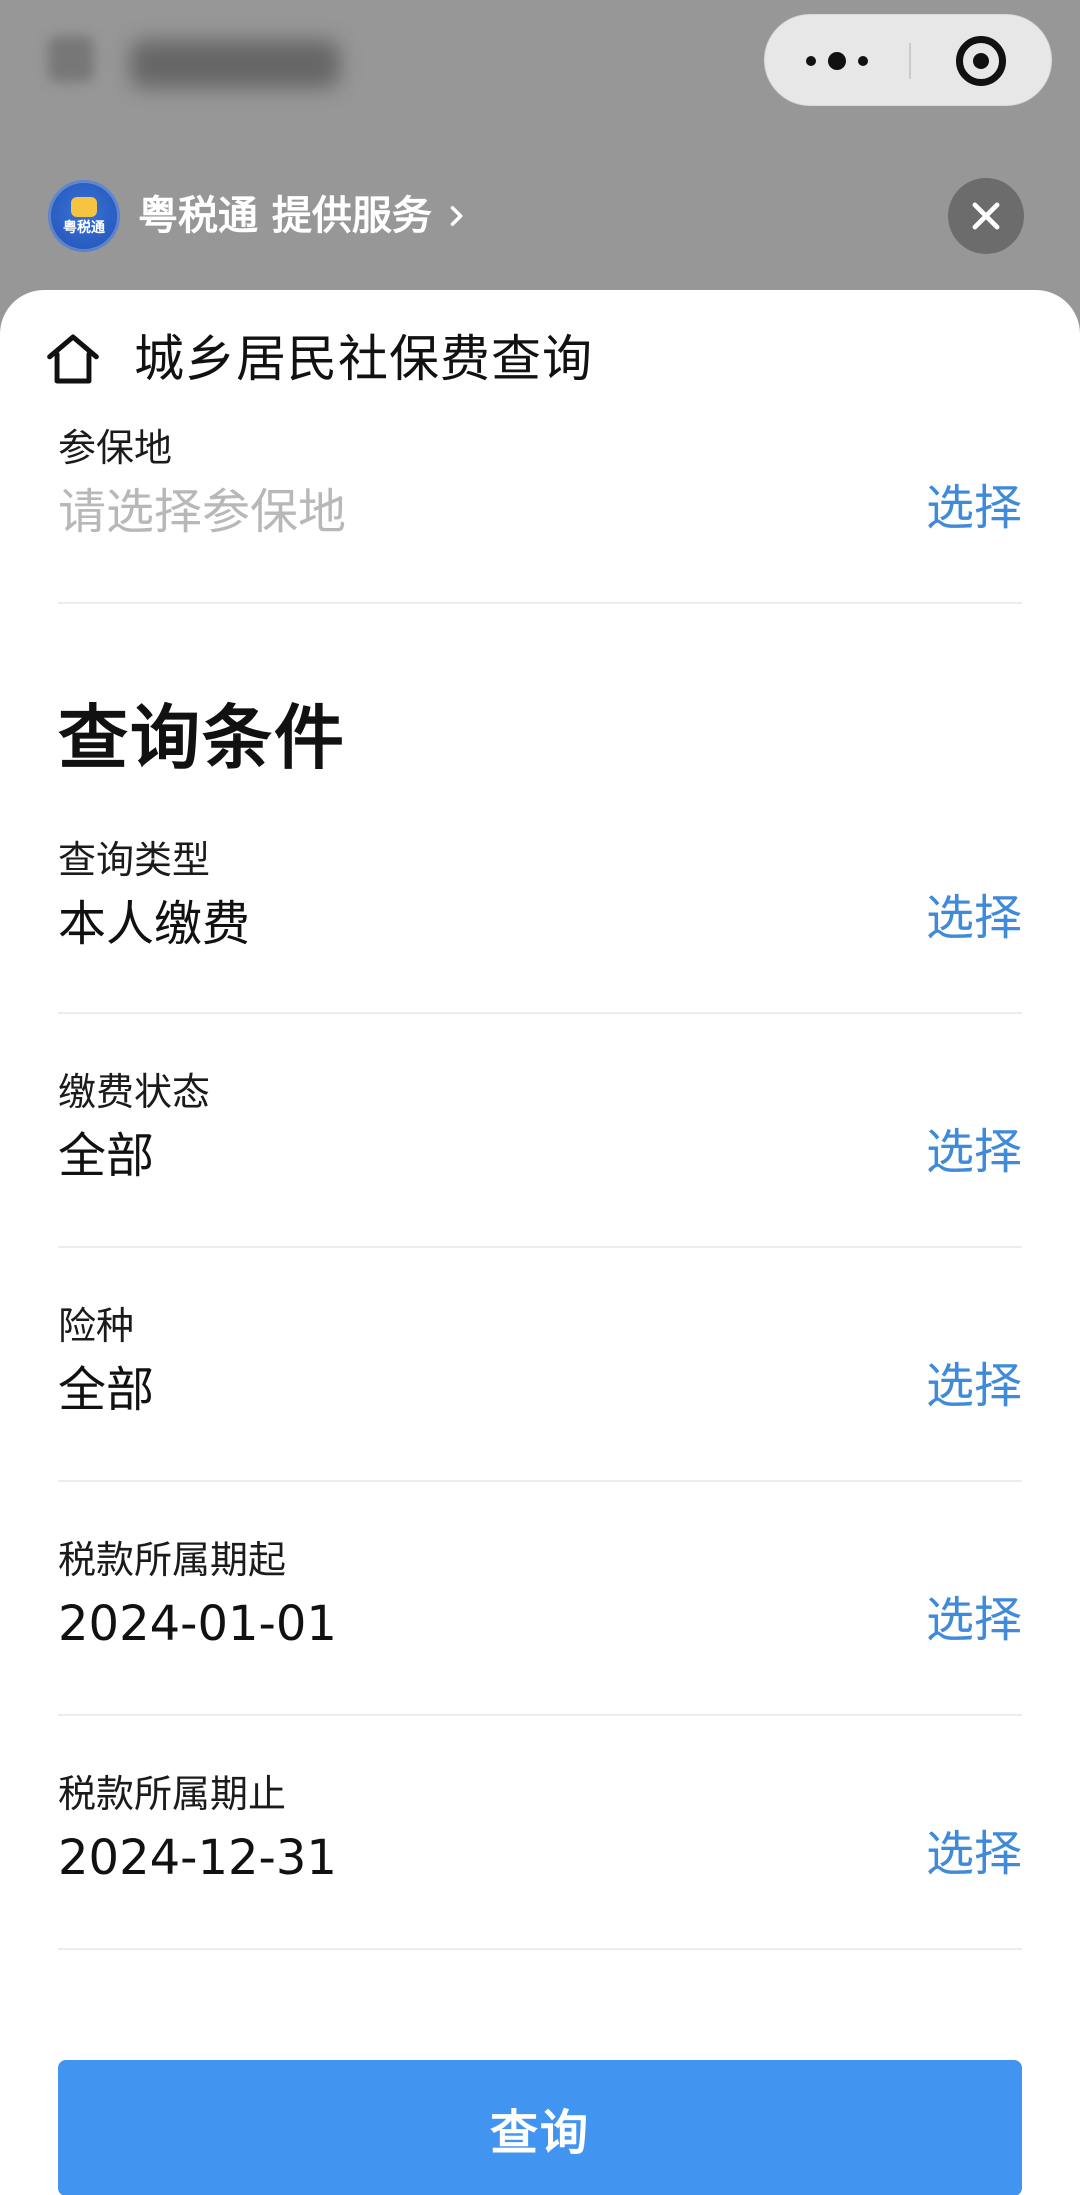 The image size is (1080, 2195). Describe the element at coordinates (71, 59) in the screenshot. I see `blurred-back-control` at that location.